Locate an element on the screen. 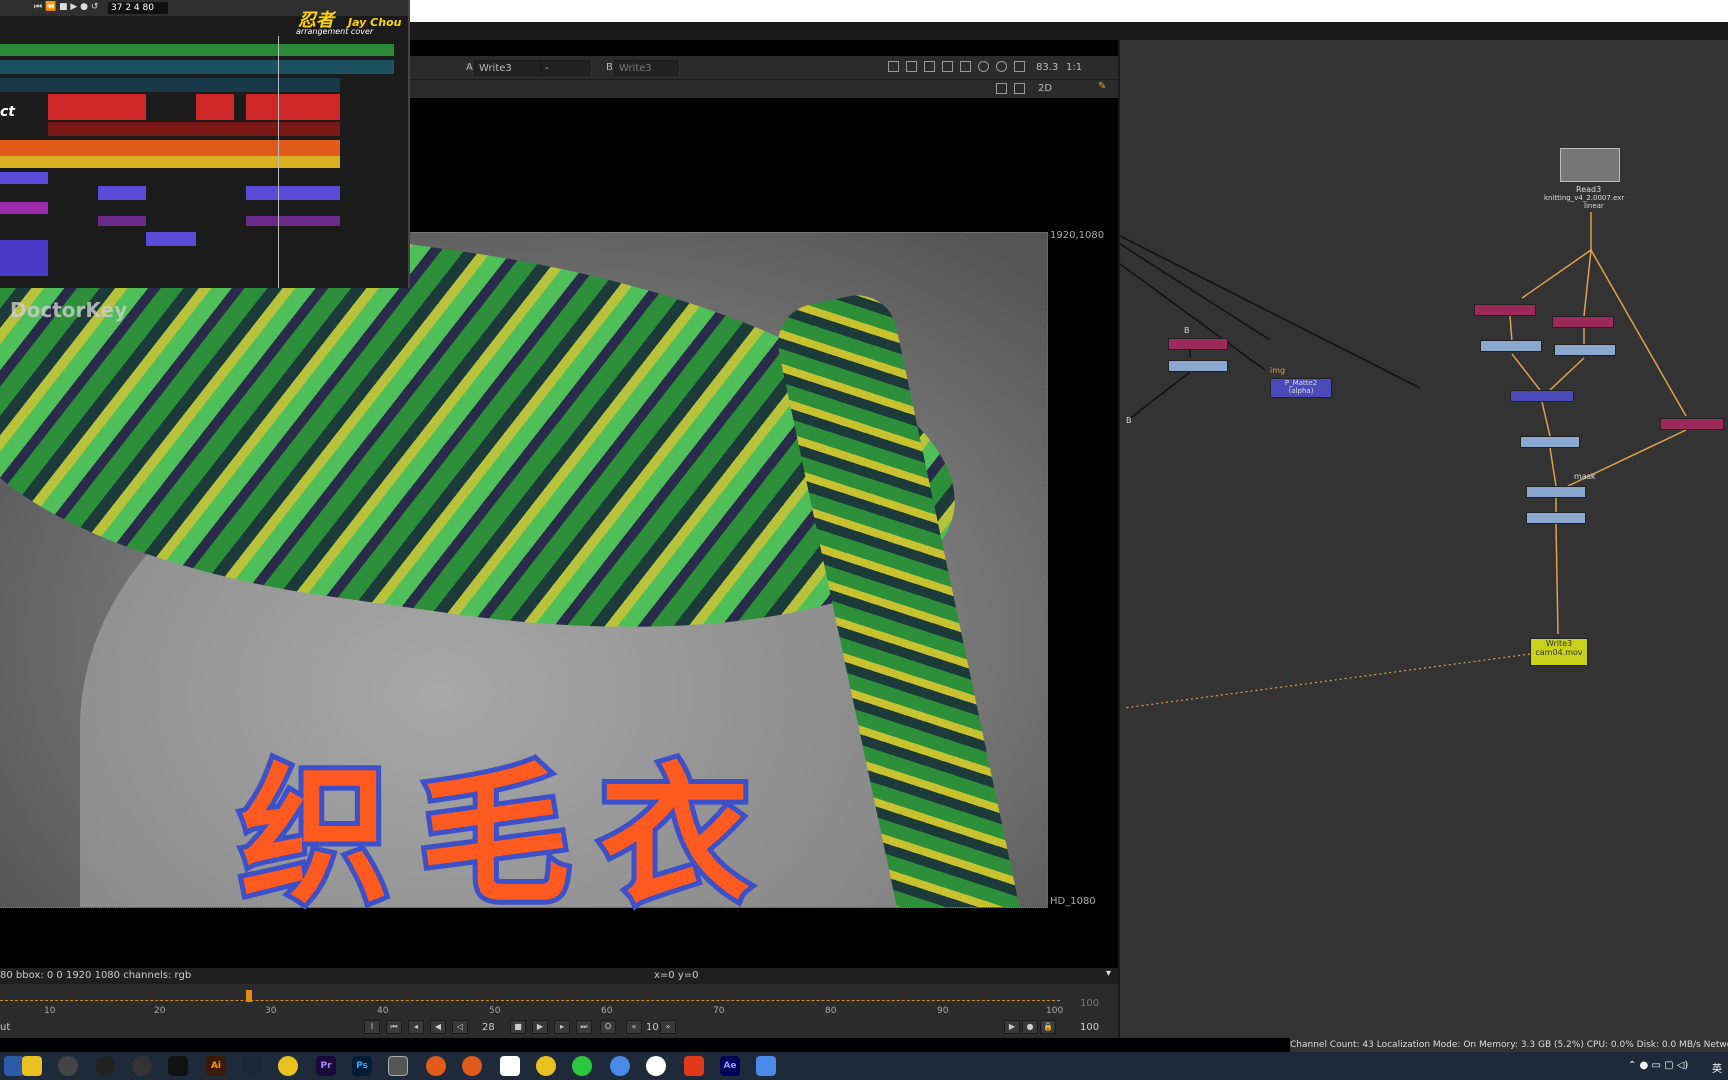 The height and width of the screenshot is (1080, 1728). chrome-alt-icon is located at coordinates (288, 1066).